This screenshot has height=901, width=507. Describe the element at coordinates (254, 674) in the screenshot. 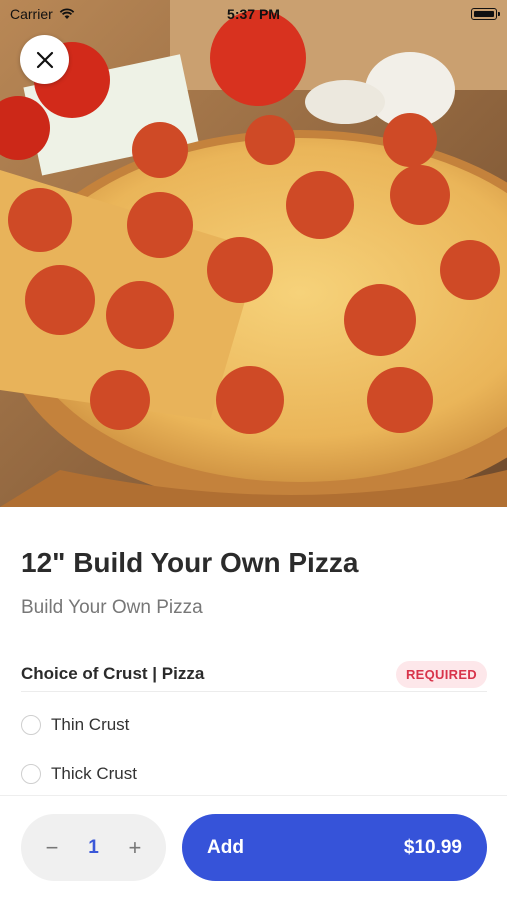

I see `crust-section-header: Choice of Crust | Pizza REQUIRED` at that location.